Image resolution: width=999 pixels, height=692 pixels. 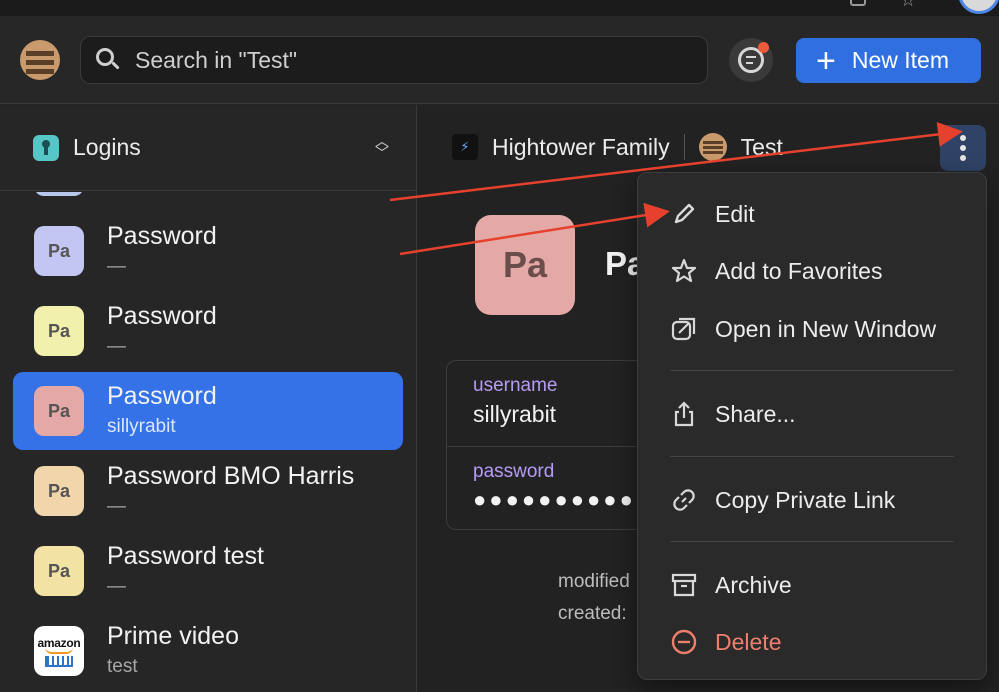 What do you see at coordinates (763, 47) in the screenshot?
I see `notification-dot` at bounding box center [763, 47].